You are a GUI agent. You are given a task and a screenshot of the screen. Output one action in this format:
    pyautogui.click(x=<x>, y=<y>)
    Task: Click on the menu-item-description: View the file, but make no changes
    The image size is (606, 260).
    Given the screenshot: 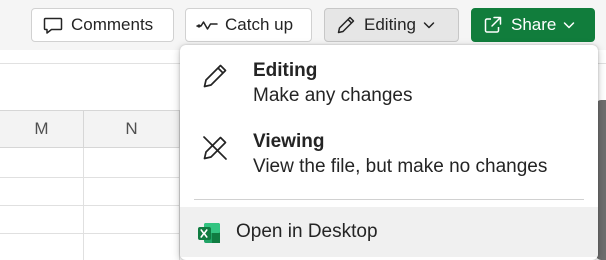 What is the action you would take?
    pyautogui.click(x=400, y=166)
    